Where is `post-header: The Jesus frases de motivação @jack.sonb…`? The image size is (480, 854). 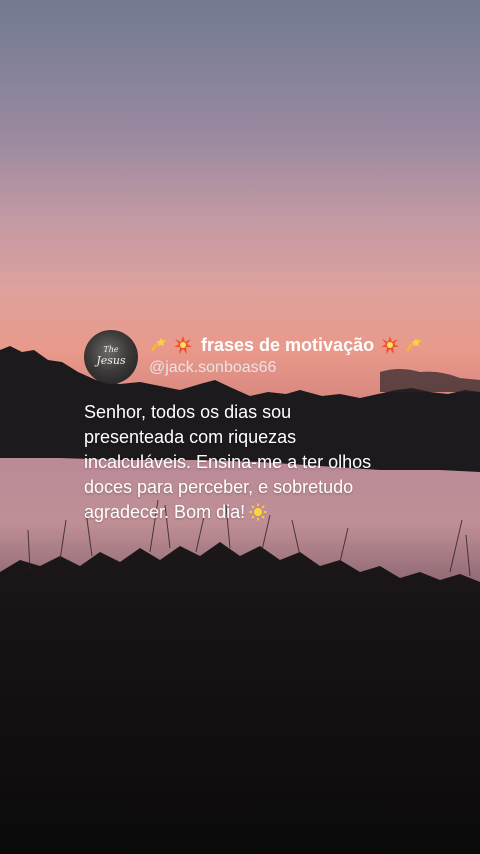 post-header: The Jesus frases de motivação @jack.sonb… is located at coordinates (264, 357).